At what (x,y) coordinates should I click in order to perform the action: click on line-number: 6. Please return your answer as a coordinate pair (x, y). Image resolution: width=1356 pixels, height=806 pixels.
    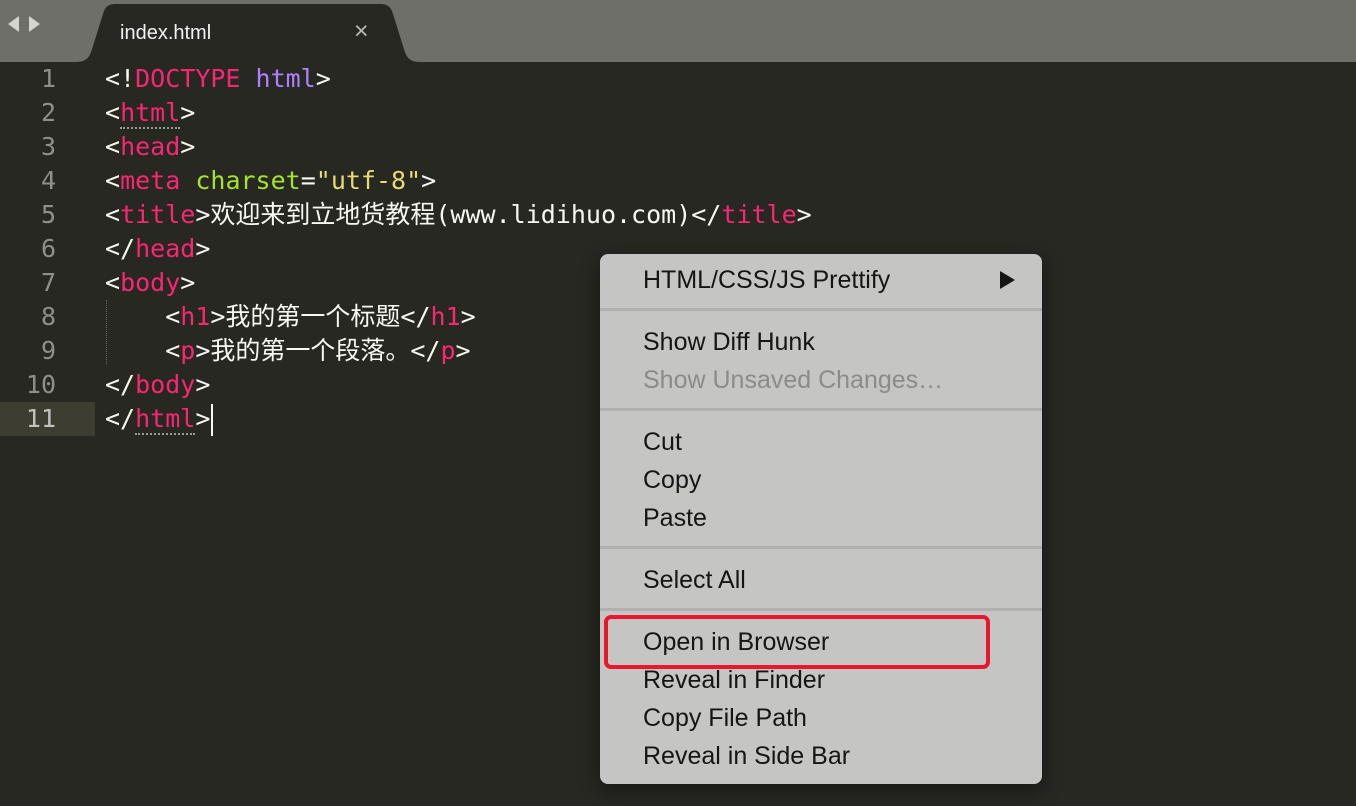
    Looking at the image, I should click on (48, 248).